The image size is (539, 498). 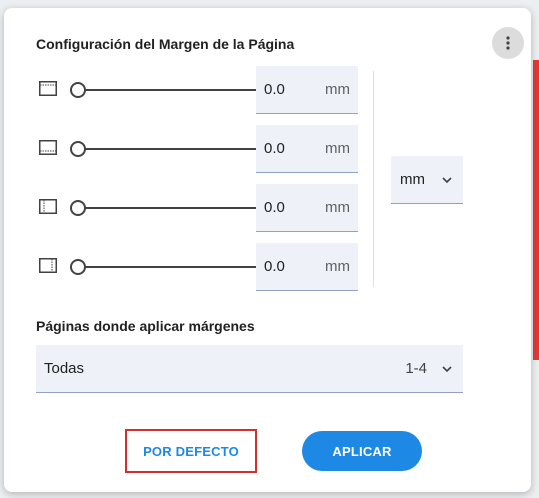 What do you see at coordinates (165, 44) in the screenshot?
I see `dialog-title: Configuración del Margen de la Página` at bounding box center [165, 44].